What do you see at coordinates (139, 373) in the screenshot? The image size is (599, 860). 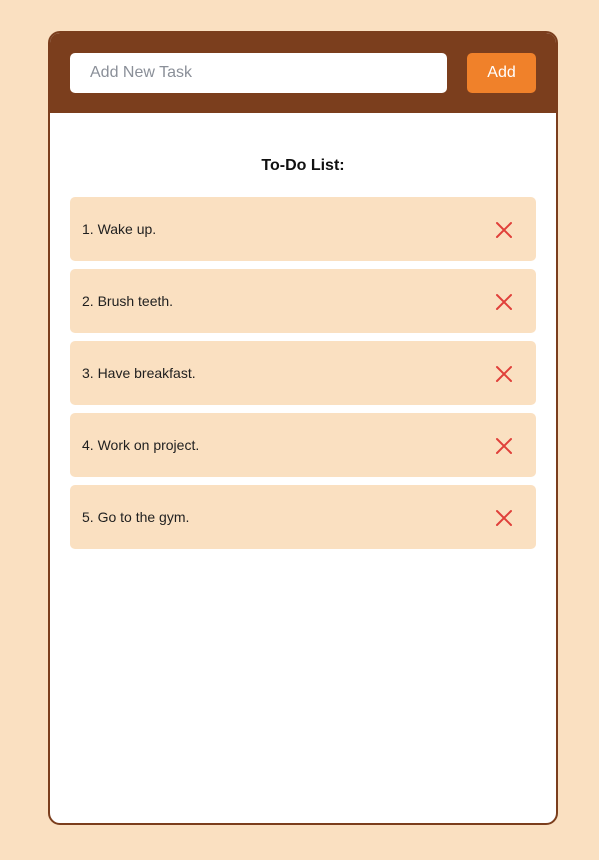 I see `task-text: 3. Have breakfast.` at bounding box center [139, 373].